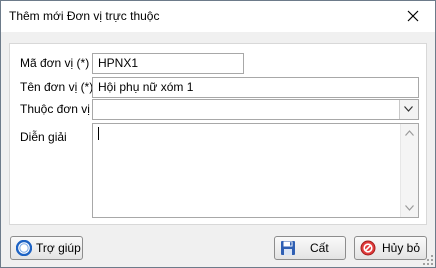 The width and height of the screenshot is (436, 268). Describe the element at coordinates (218, 16) in the screenshot. I see `title-bar: Thêm mới Đơn vị trực thuộc` at that location.